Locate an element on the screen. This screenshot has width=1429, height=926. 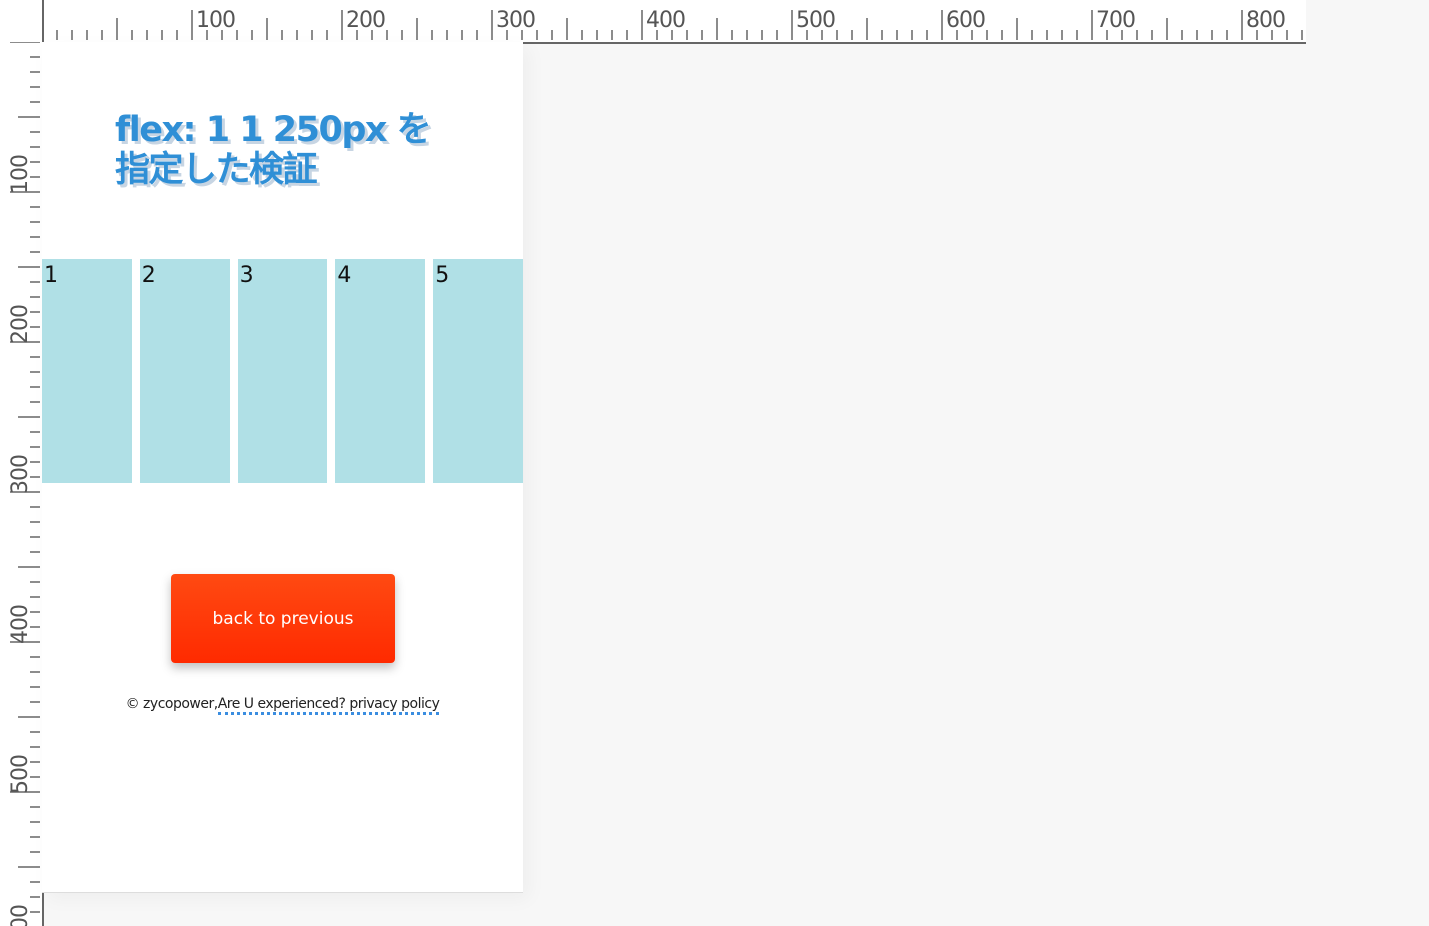
privacy-policy-link: Are U experienced? privacy policy is located at coordinates (328, 705).